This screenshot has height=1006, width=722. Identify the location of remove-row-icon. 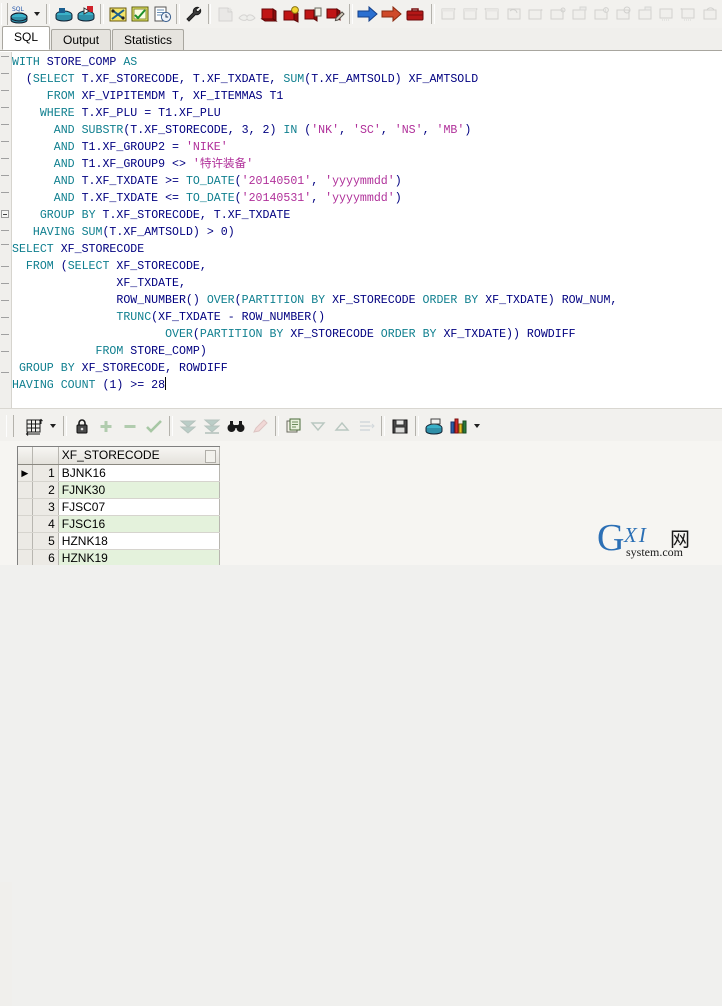
(130, 426).